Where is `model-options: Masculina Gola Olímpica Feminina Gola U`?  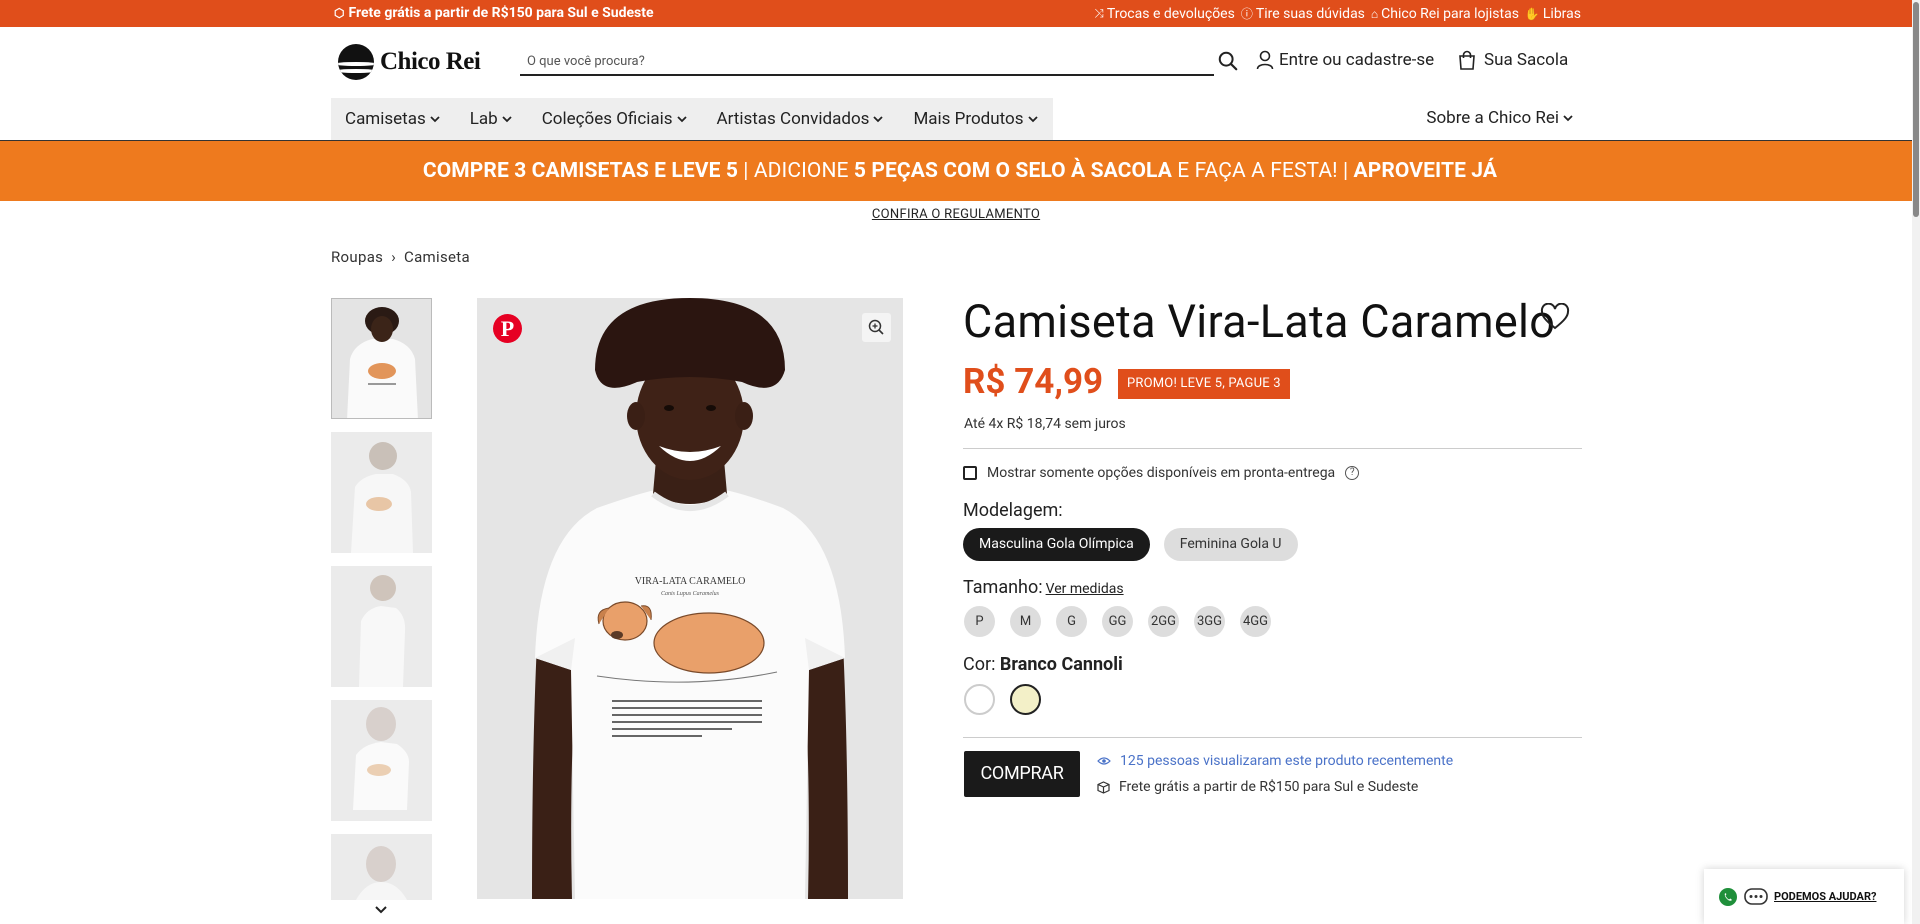 model-options: Masculina Gola Olímpica Feminina Gola U is located at coordinates (1130, 544).